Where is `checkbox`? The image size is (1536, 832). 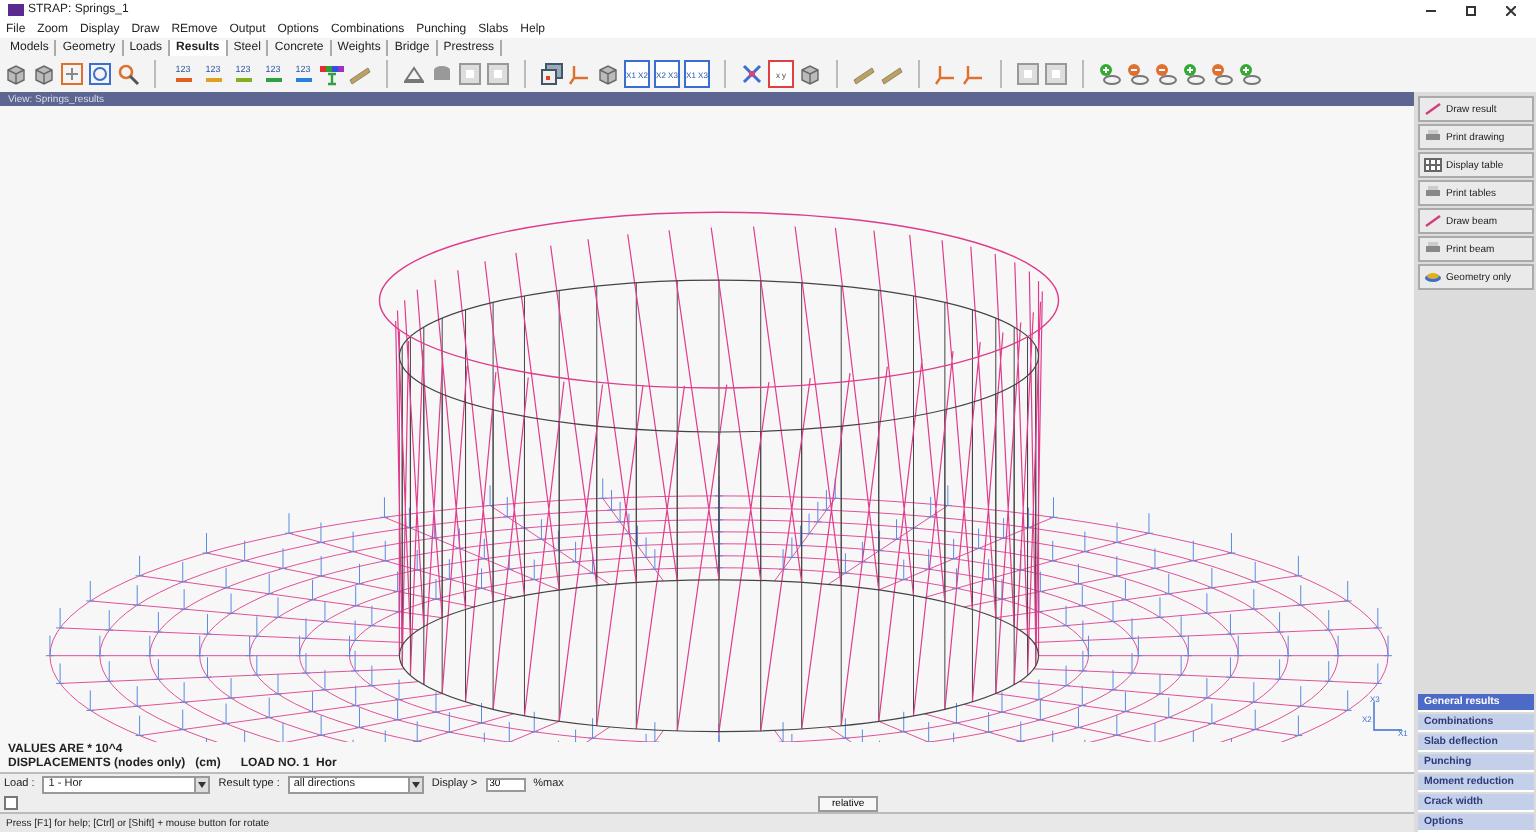 checkbox is located at coordinates (11, 803).